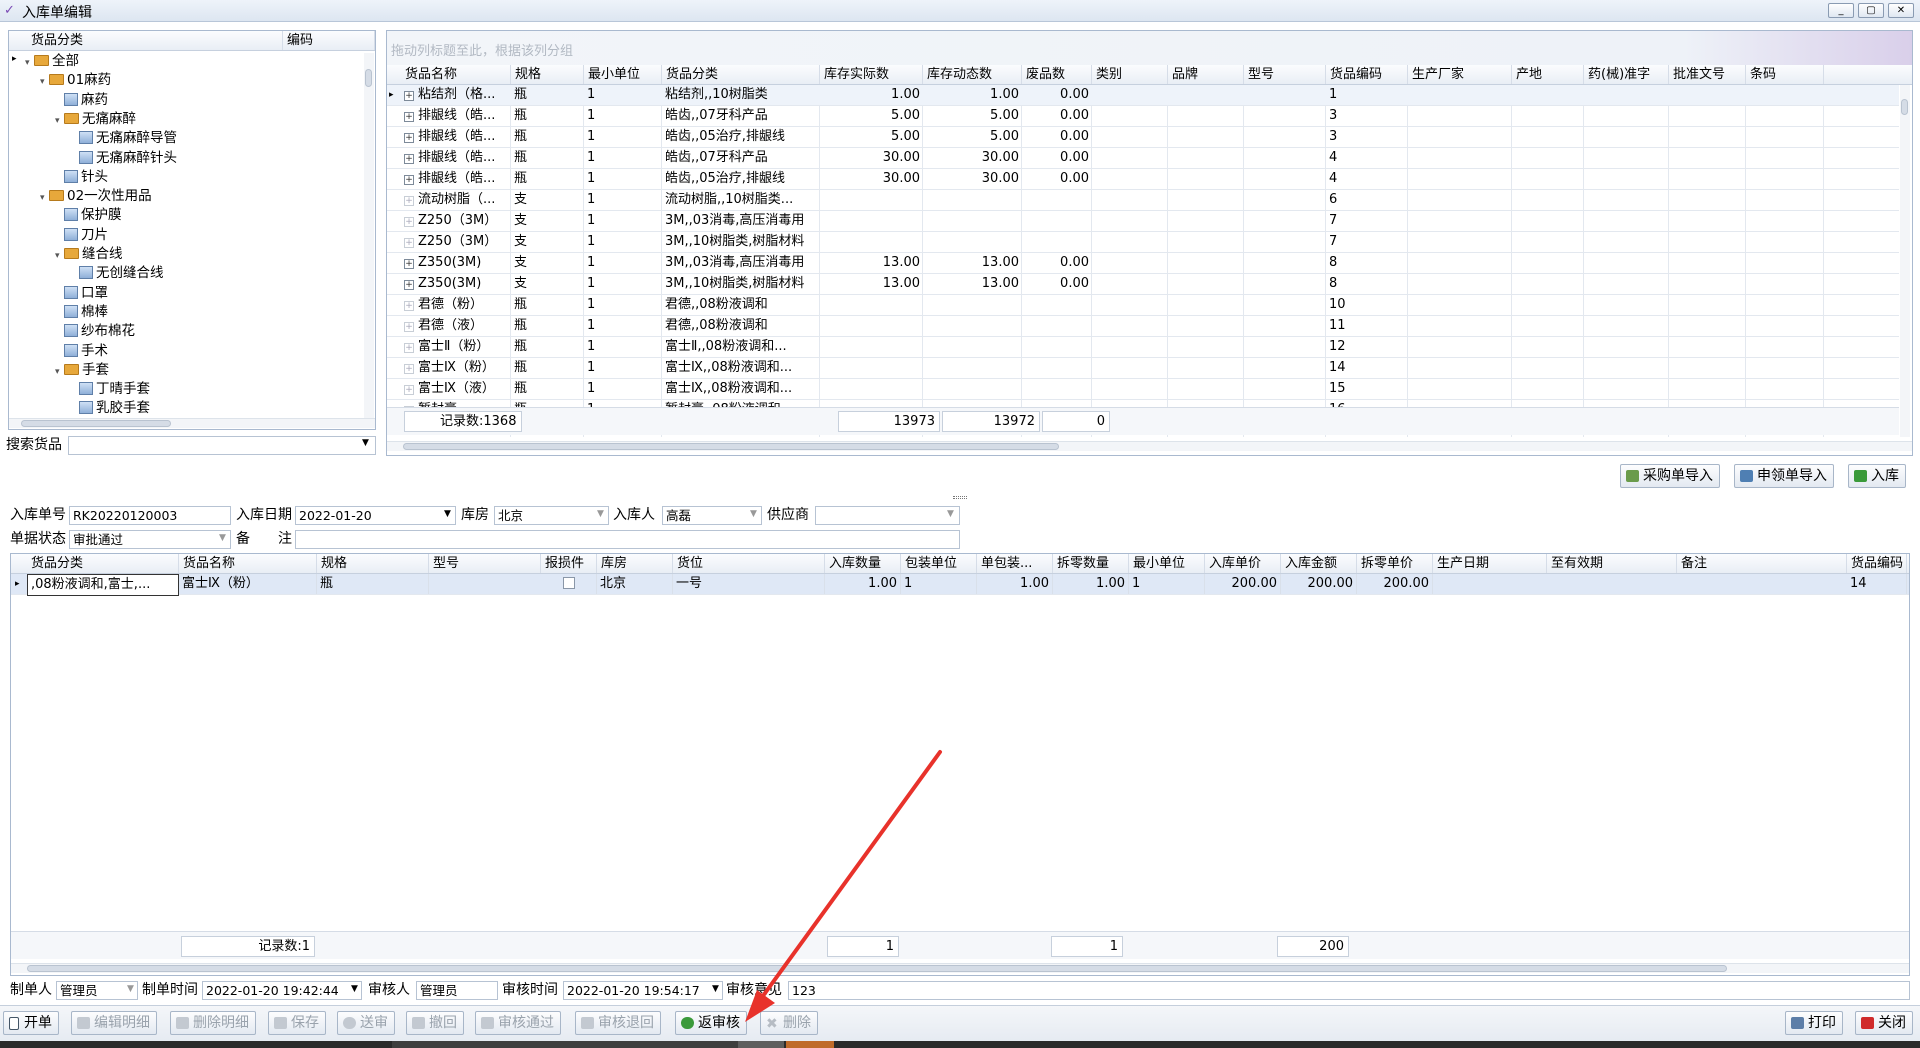 The width and height of the screenshot is (1920, 1048). Describe the element at coordinates (1367, 74) in the screenshot. I see `products-column-header: 货品编码` at that location.